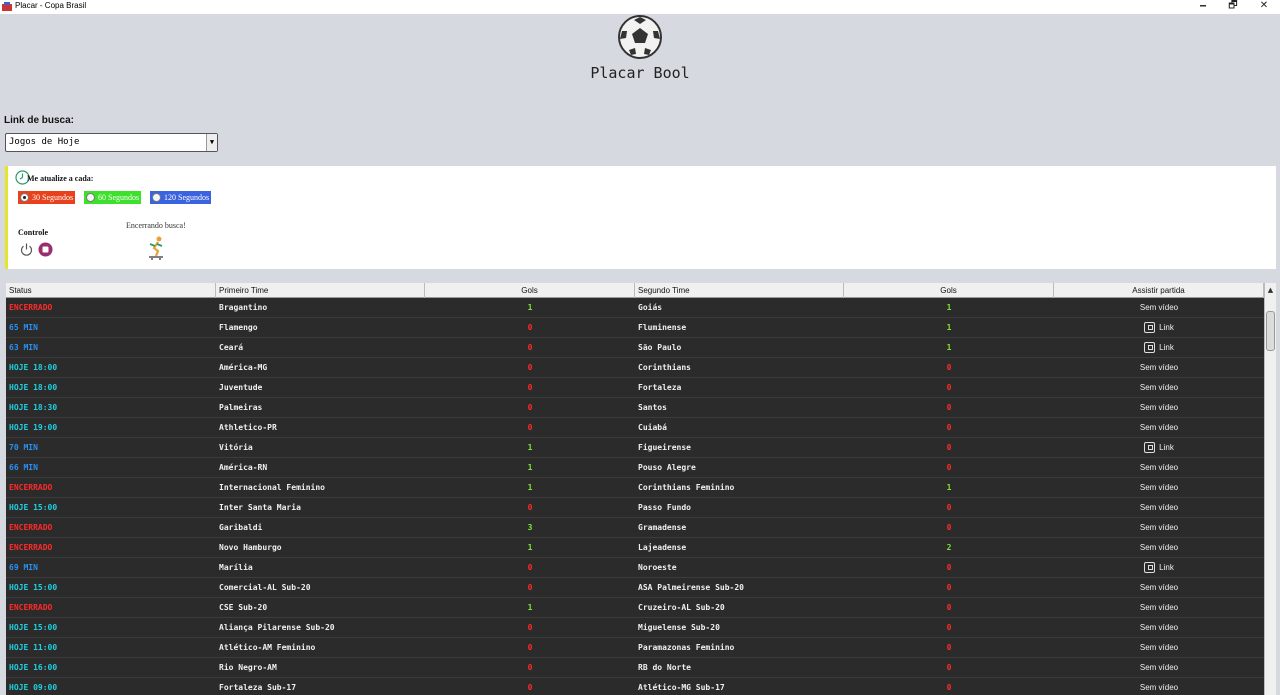 The height and width of the screenshot is (695, 1280). What do you see at coordinates (652, 427) in the screenshot?
I see `second-team-cell: Cuiabá` at bounding box center [652, 427].